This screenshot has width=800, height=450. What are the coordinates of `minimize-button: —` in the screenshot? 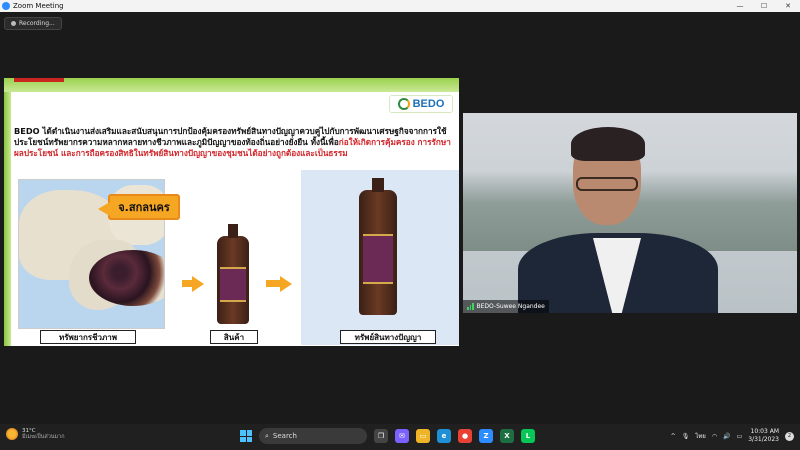 It's located at (740, 6).